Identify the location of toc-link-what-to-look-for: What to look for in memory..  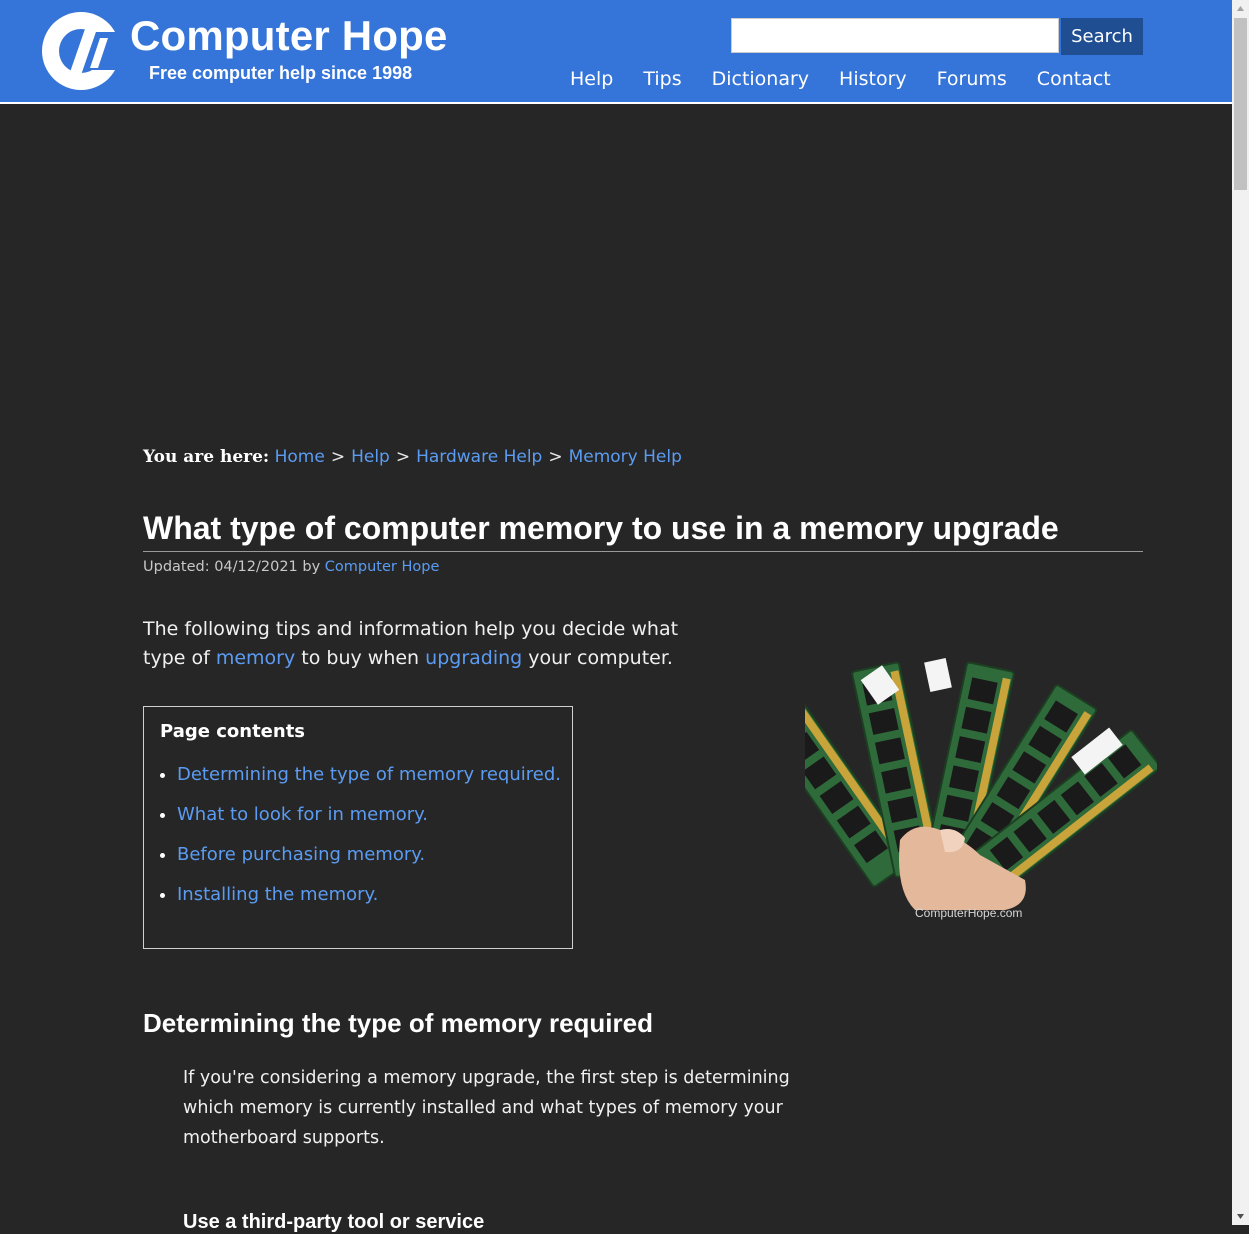
(302, 814).